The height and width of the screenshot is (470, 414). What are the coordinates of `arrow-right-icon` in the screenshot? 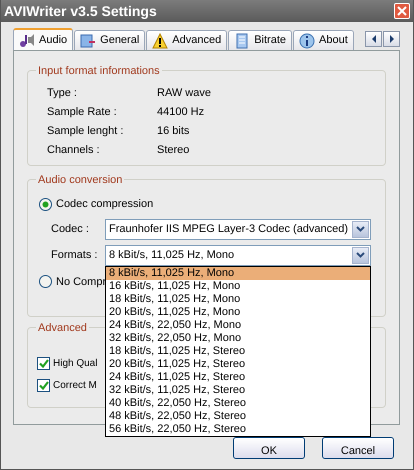 It's located at (392, 39).